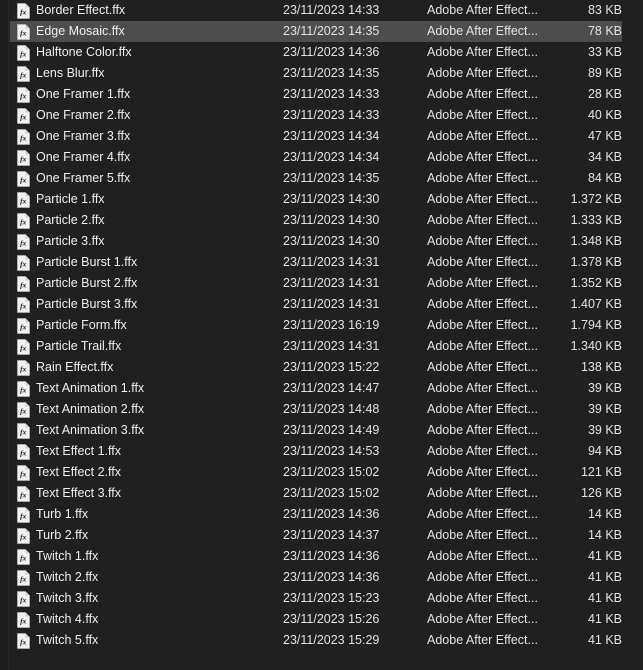 The width and height of the screenshot is (643, 670). What do you see at coordinates (331, 640) in the screenshot?
I see `file-date-modified: 23/11/2023 15:29` at bounding box center [331, 640].